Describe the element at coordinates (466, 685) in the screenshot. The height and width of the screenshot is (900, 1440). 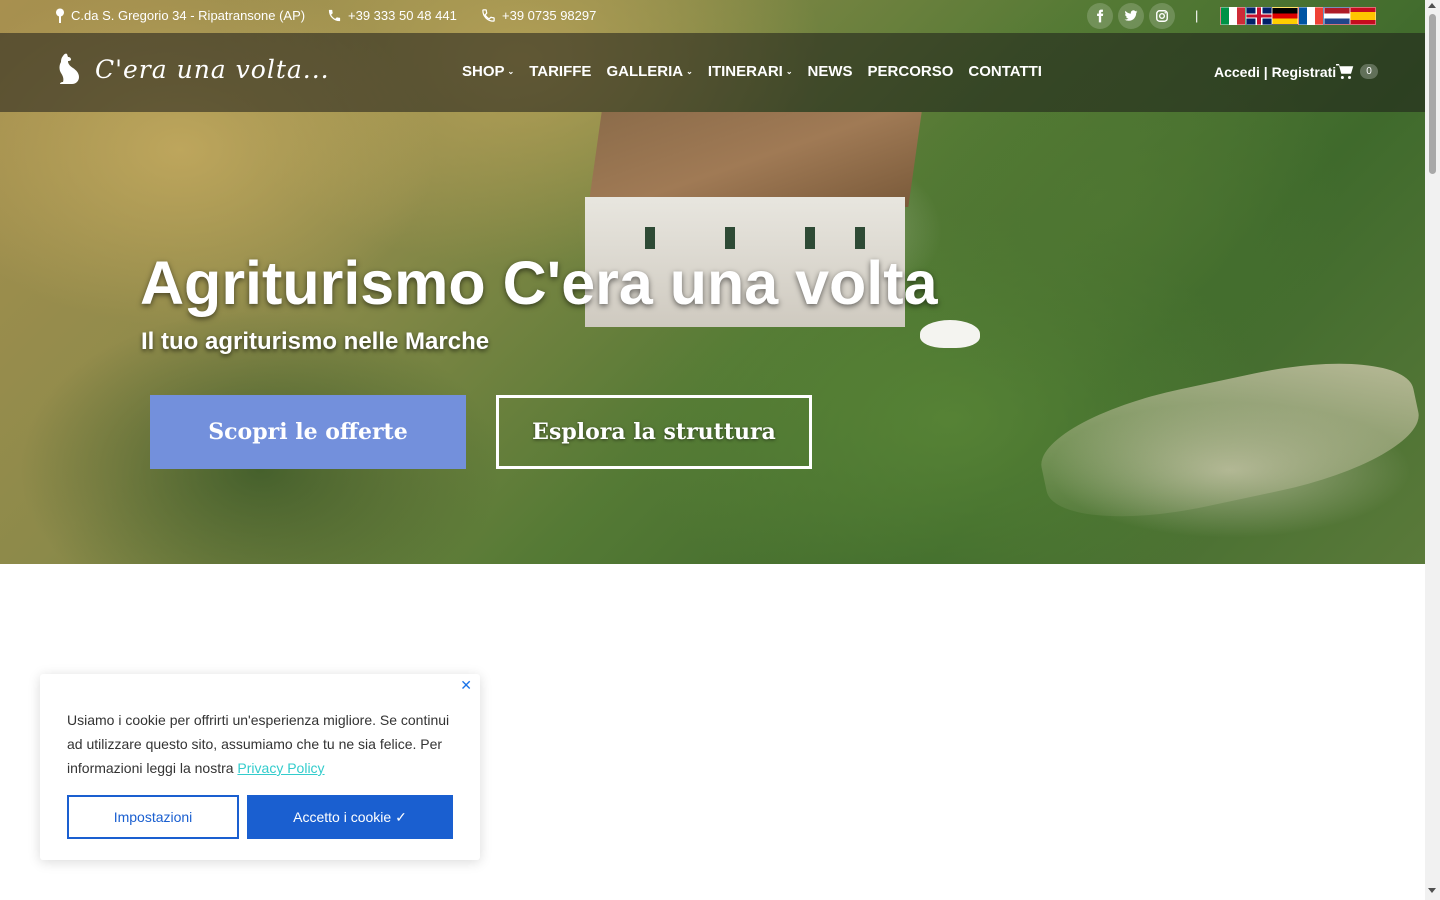
I see `close-icon: ✕` at that location.